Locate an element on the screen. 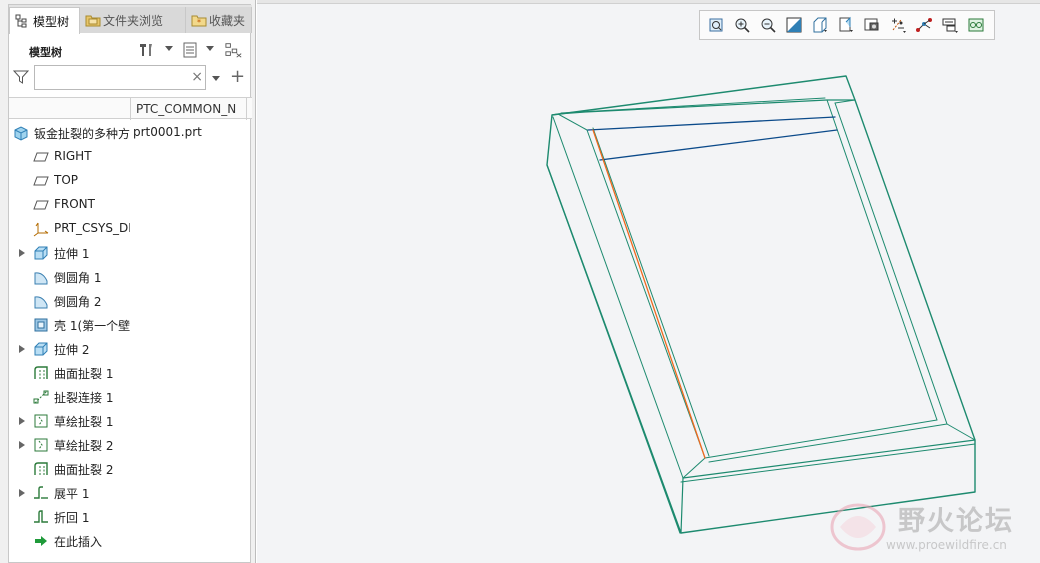 The width and height of the screenshot is (1040, 563). tree-item: 扯裂连接 1 is located at coordinates (130, 397).